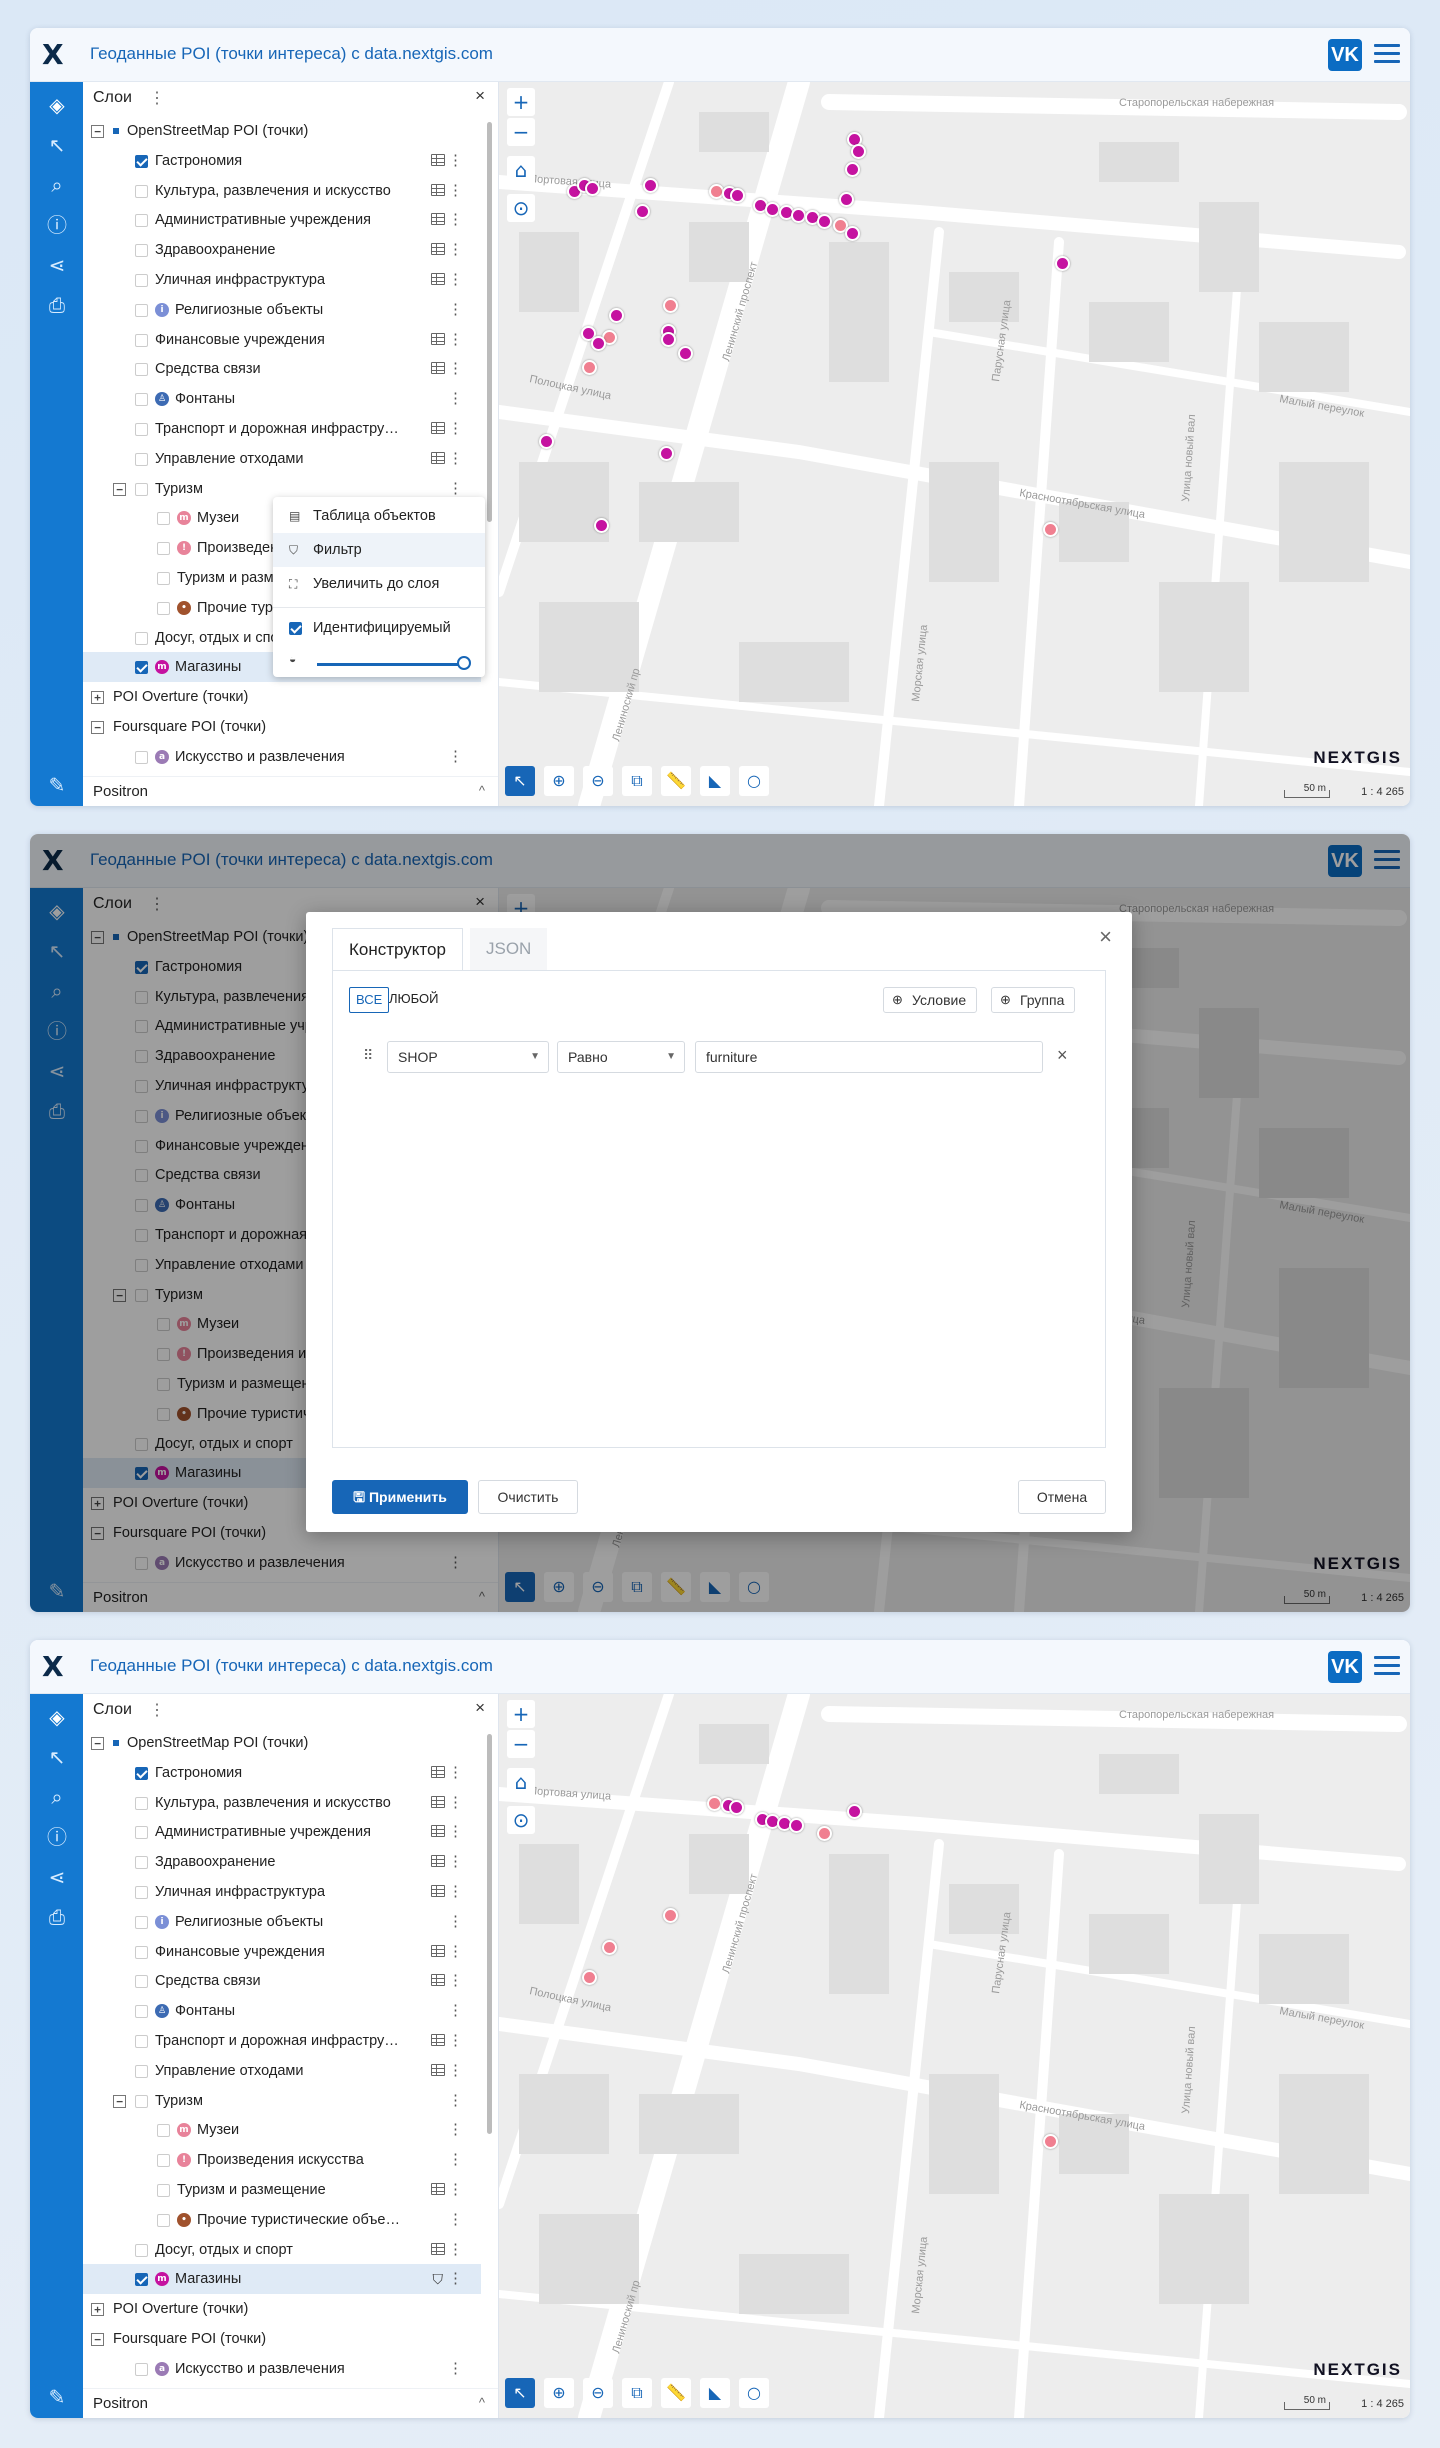 The width and height of the screenshot is (1440, 2448). Describe the element at coordinates (282, 161) in the screenshot. I see `layer-row: Гастрономия ⋮` at that location.